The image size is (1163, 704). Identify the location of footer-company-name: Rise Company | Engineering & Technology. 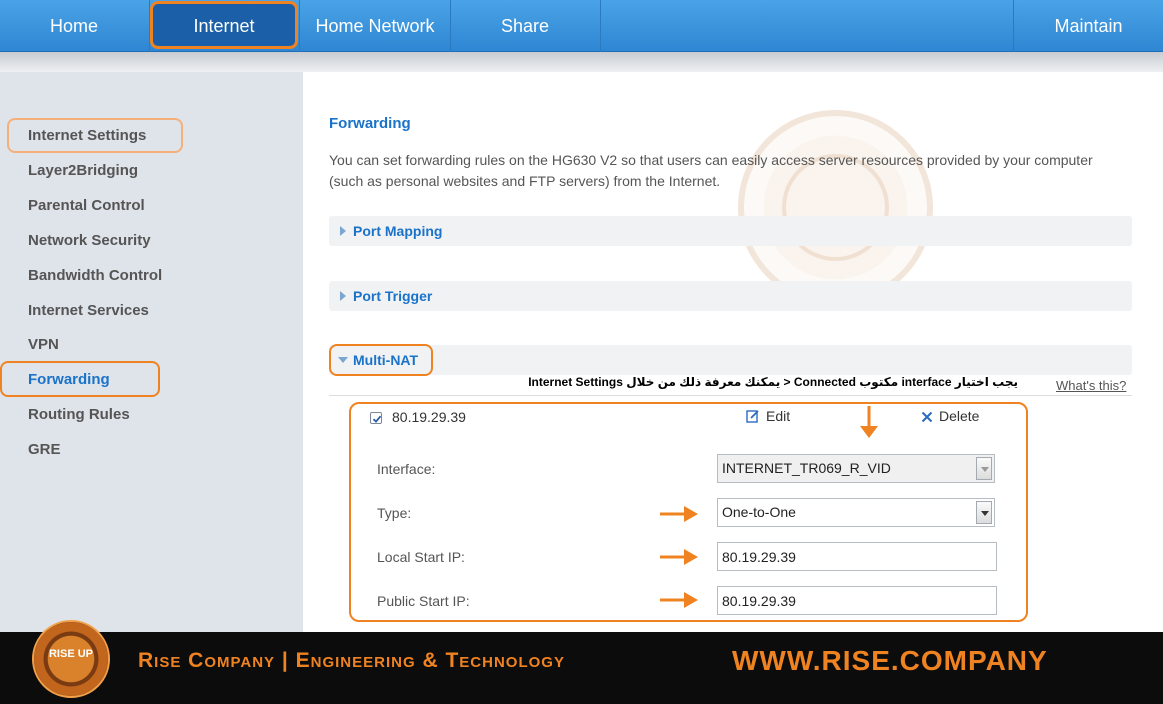
(351, 660).